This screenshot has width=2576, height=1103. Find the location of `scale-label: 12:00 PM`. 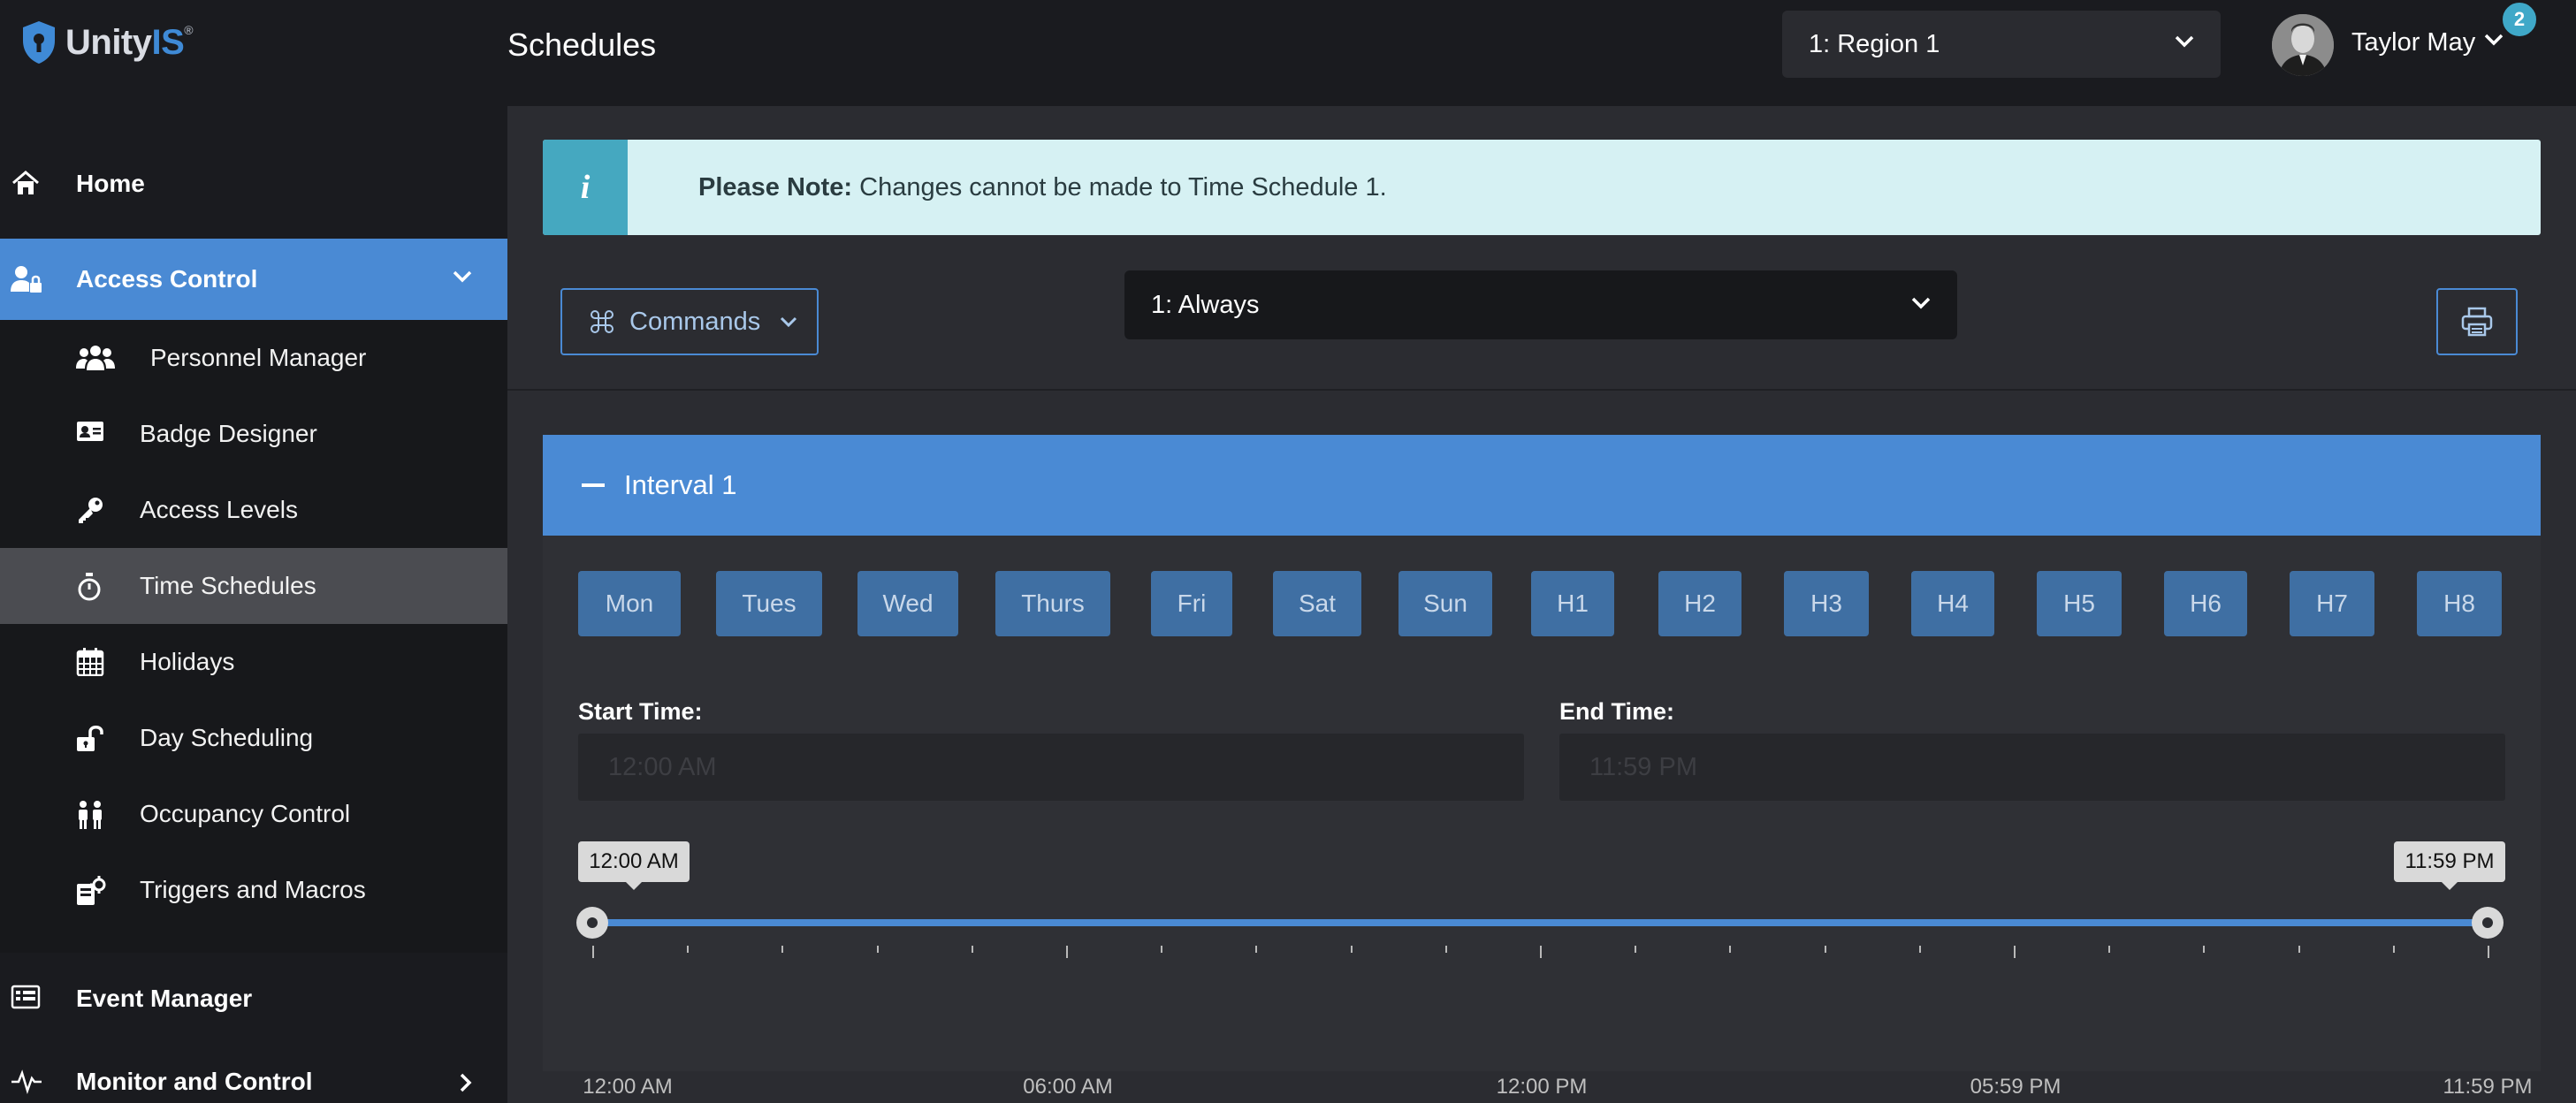

scale-label: 12:00 PM is located at coordinates (1542, 1087).